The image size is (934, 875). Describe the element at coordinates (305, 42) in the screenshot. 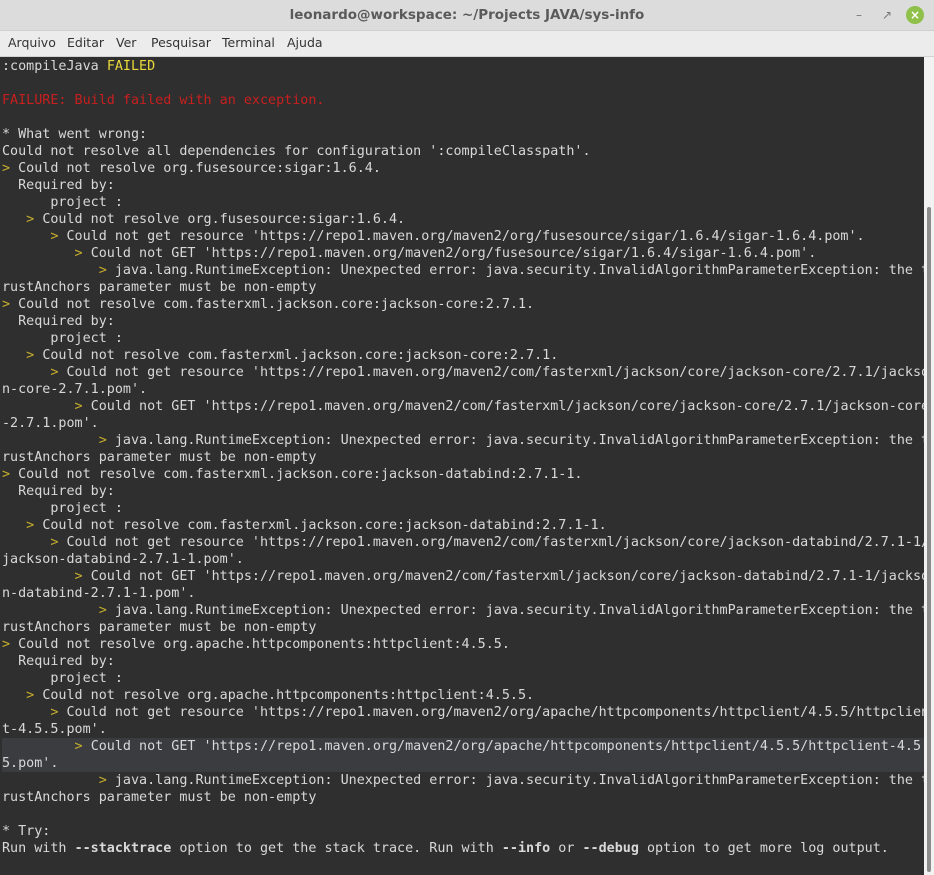

I see `menu-ajuda: Ajuda` at that location.